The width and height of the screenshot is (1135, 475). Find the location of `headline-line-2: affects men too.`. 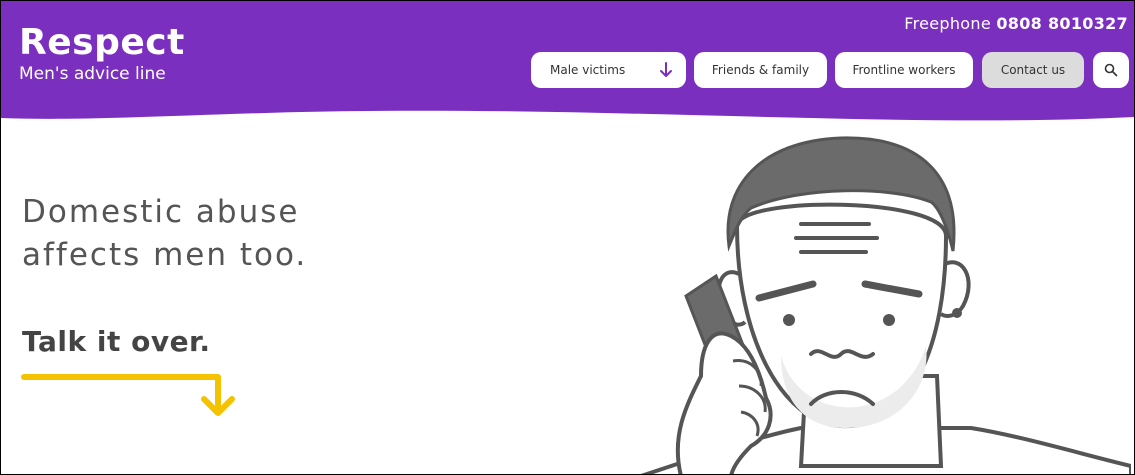

headline-line-2: affects men too. is located at coordinates (165, 255).